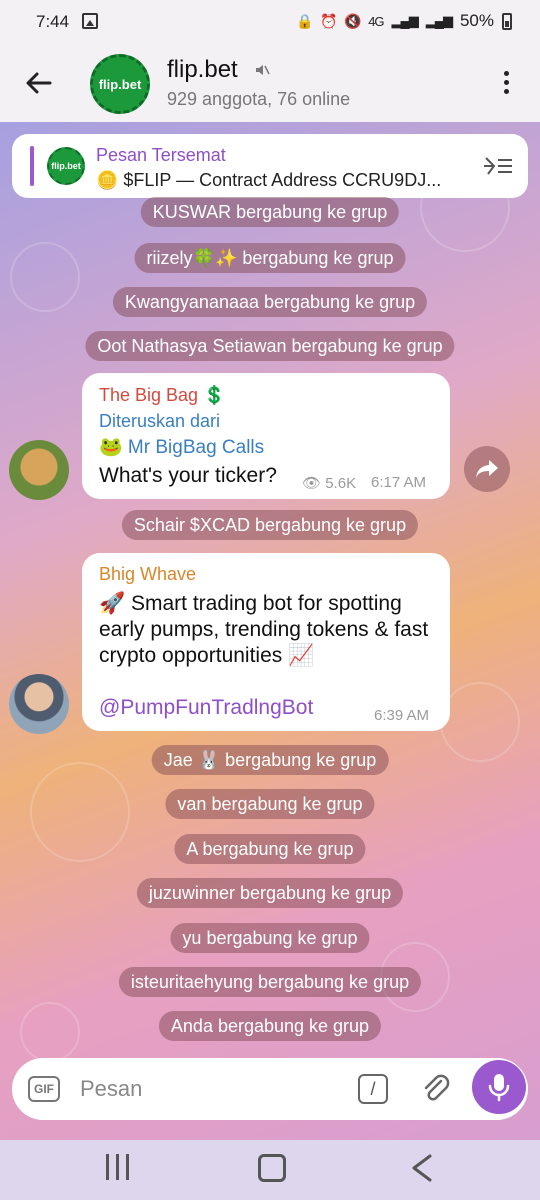  Describe the element at coordinates (181, 447) in the screenshot. I see `forwarded-from: 🐸 Mr BigBag Calls` at that location.